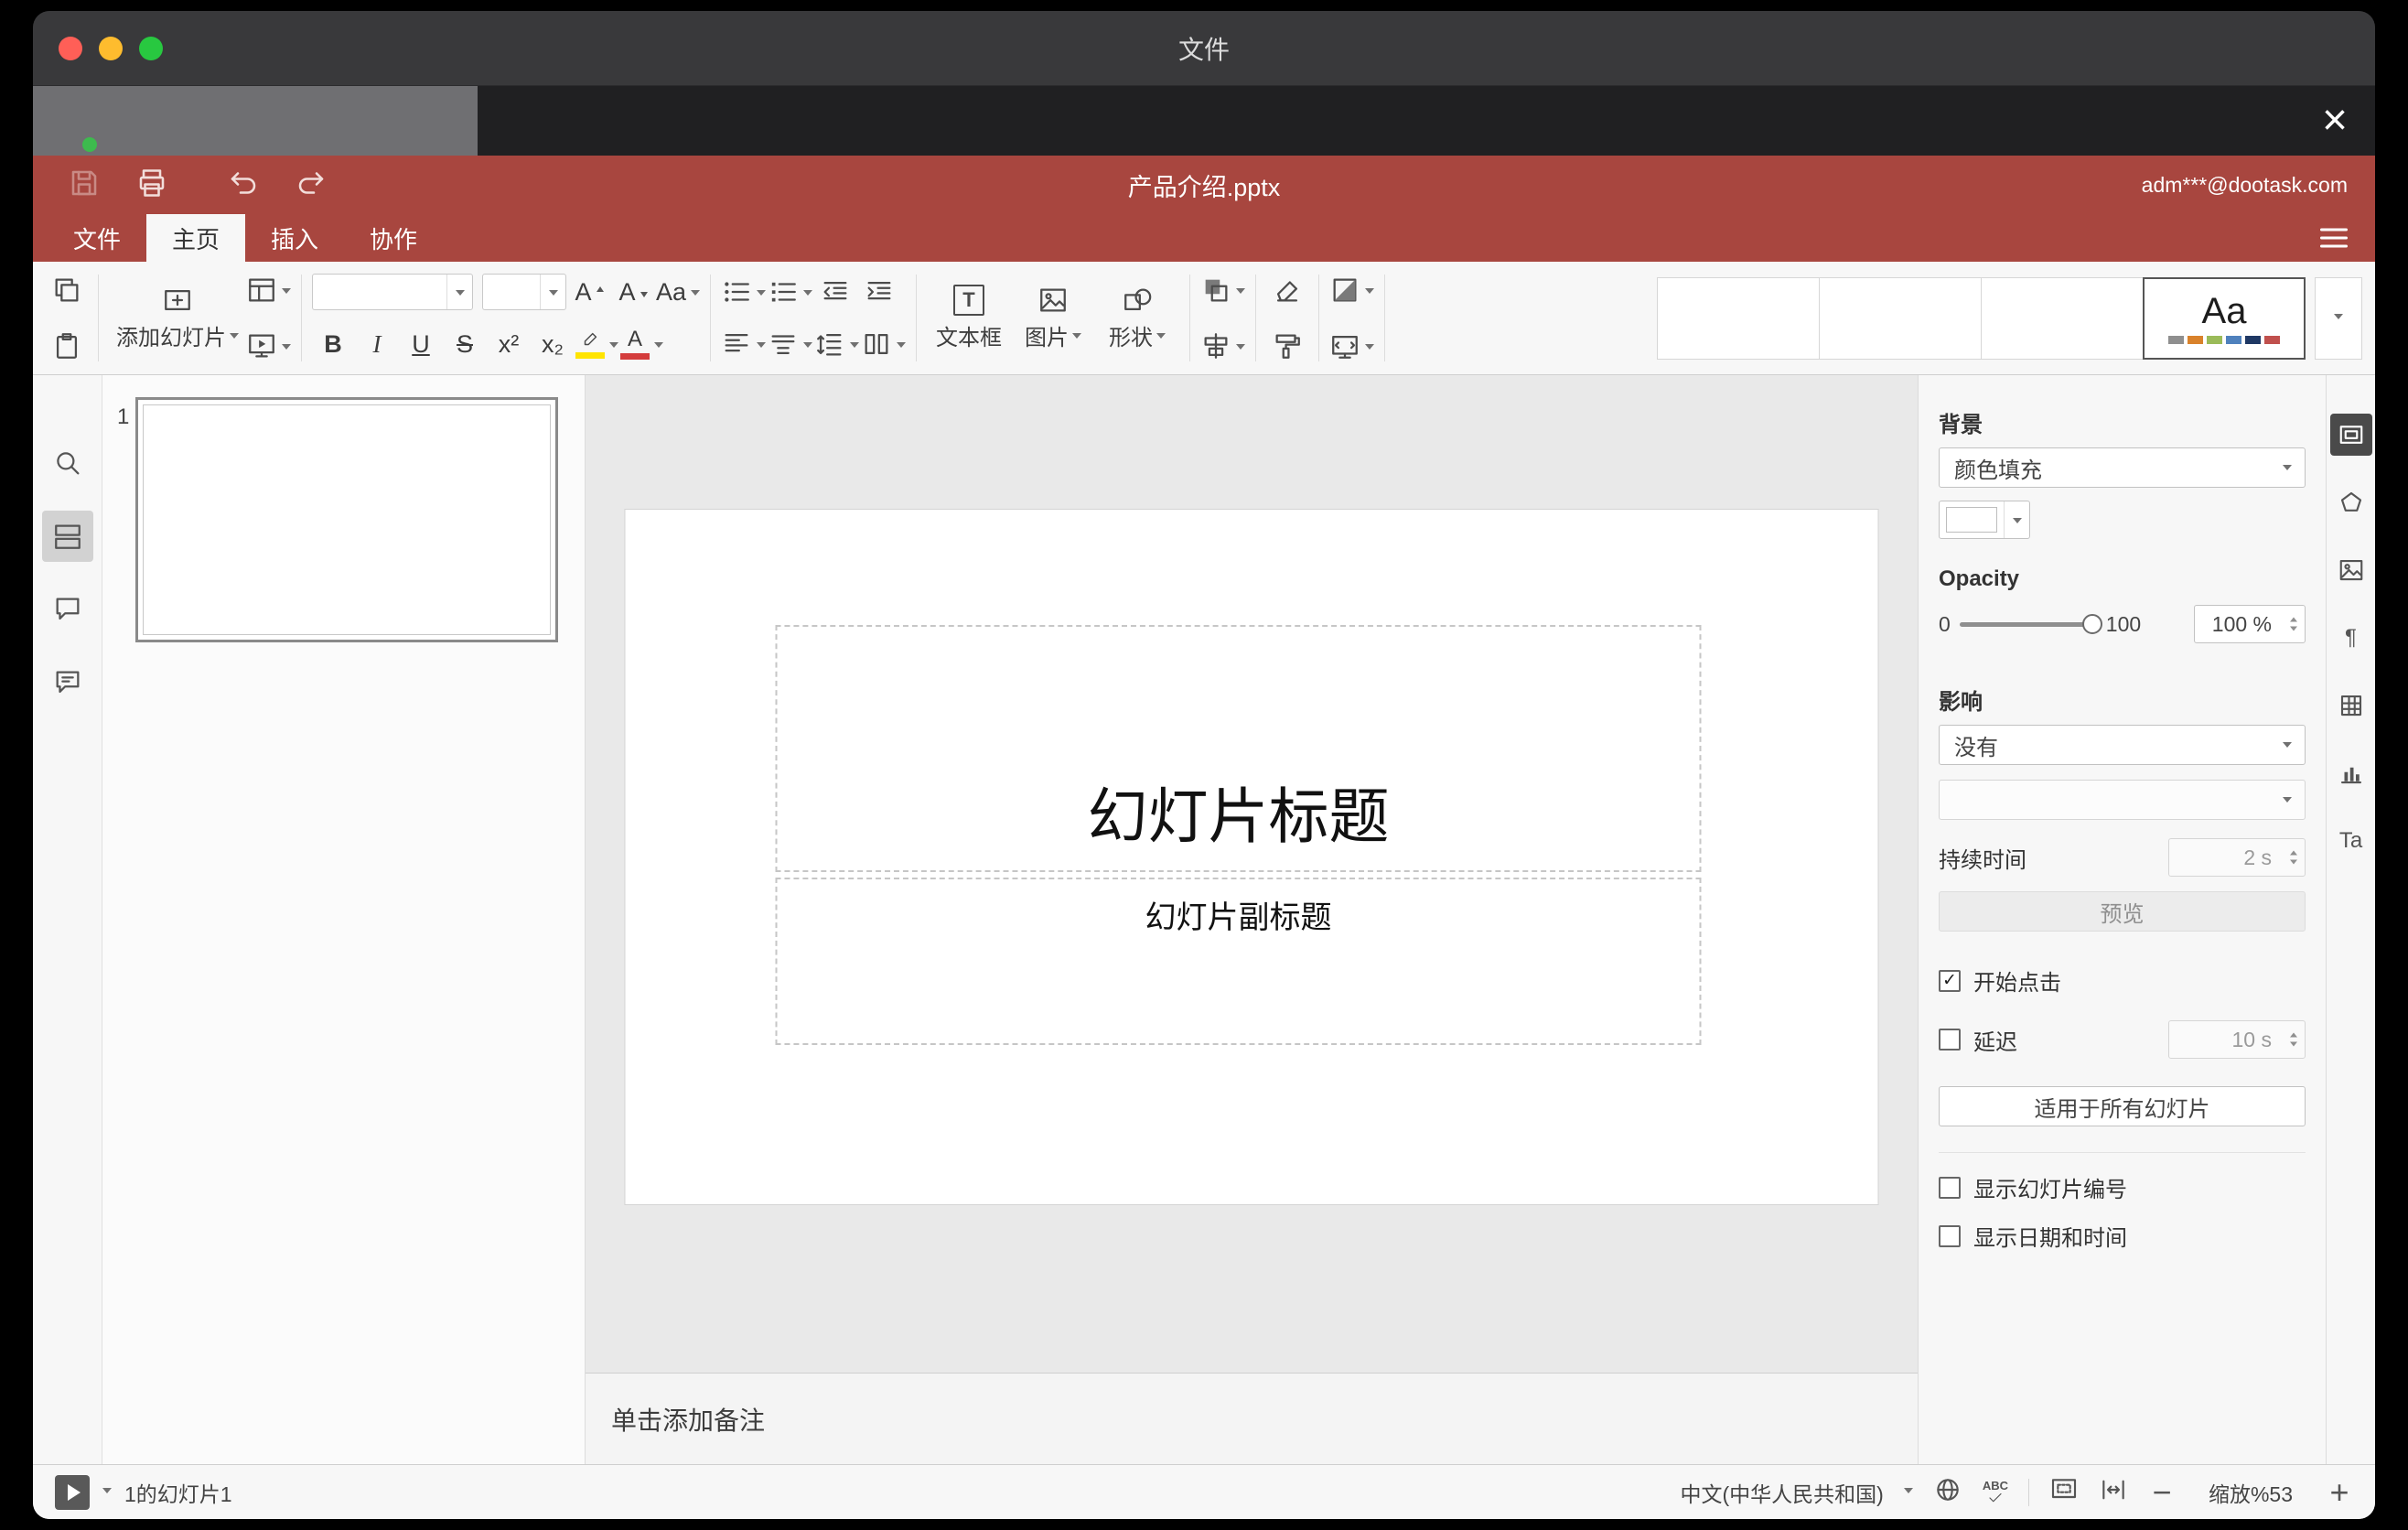 The height and width of the screenshot is (1530, 2408). What do you see at coordinates (1223, 318) in the screenshot?
I see `arrange-group` at bounding box center [1223, 318].